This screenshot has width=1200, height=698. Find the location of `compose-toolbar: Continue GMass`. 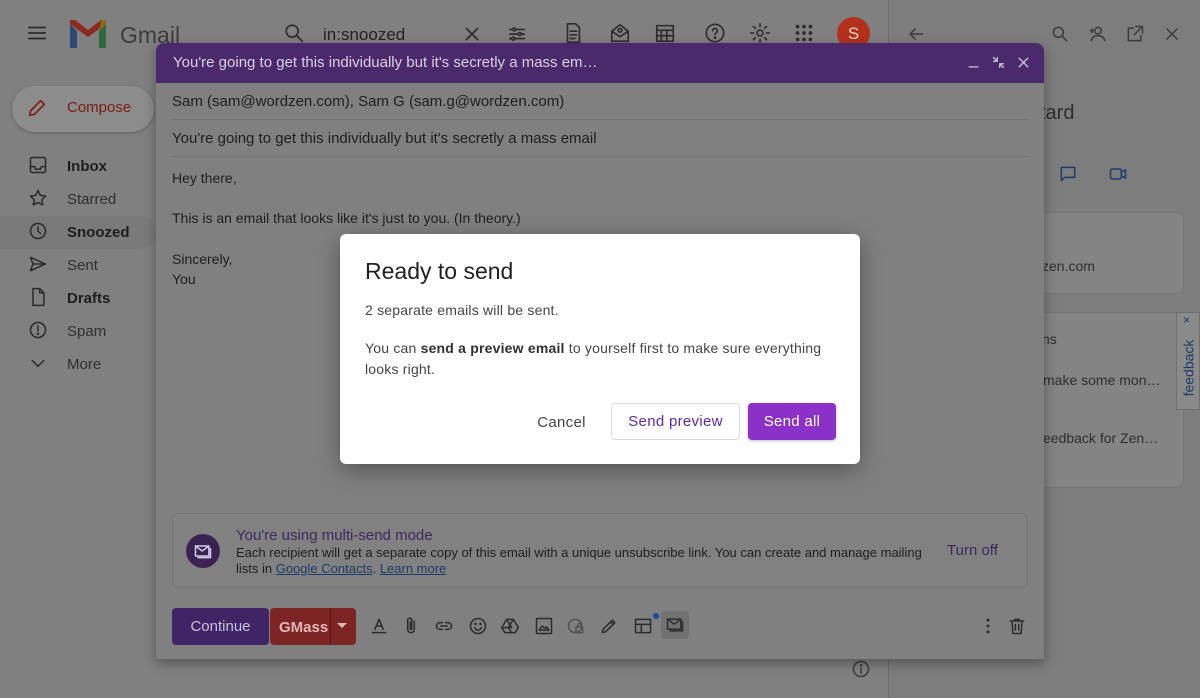

compose-toolbar: Continue GMass is located at coordinates (600, 626).